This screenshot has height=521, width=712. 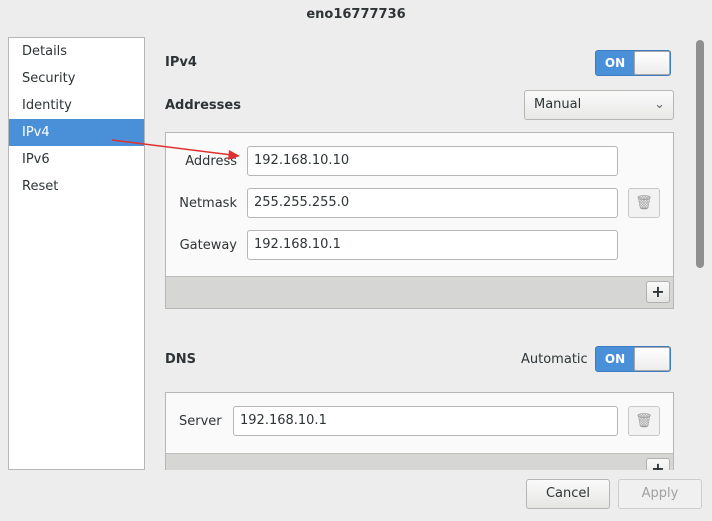 I want to click on address-input: 192.168.10.10, so click(x=432, y=161).